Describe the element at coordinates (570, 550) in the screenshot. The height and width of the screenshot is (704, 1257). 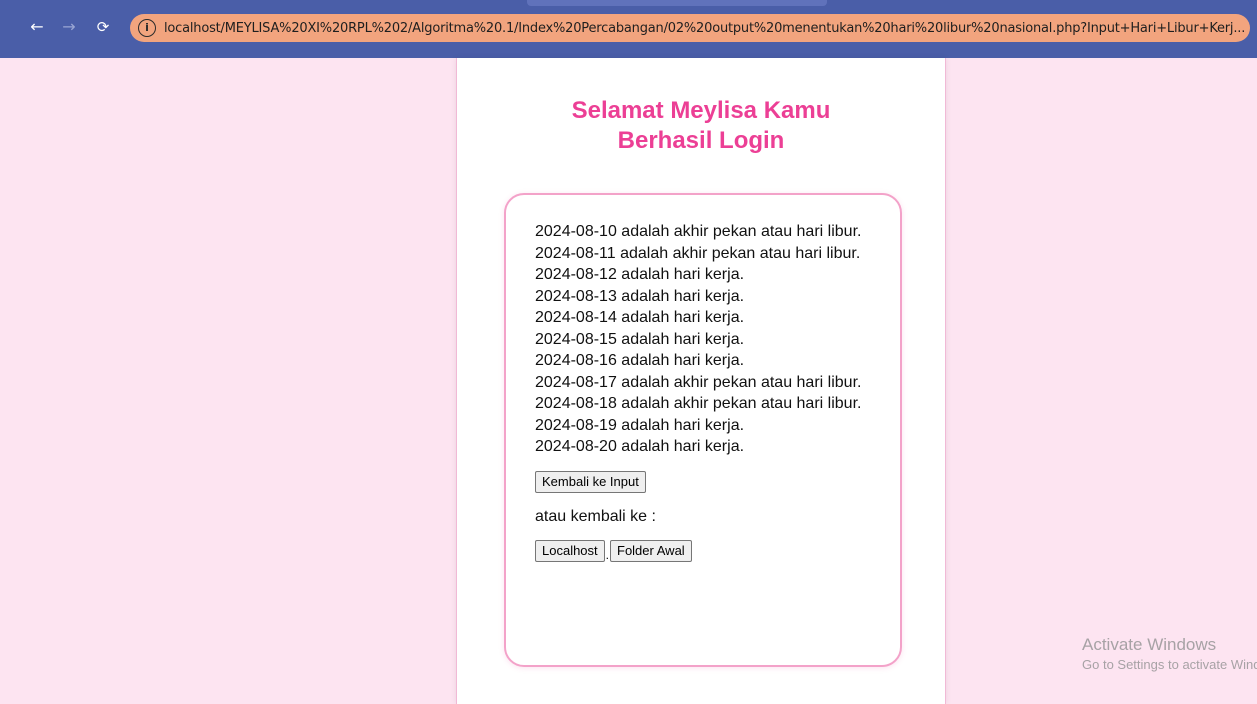
I see `localhost-button: Localhost` at that location.